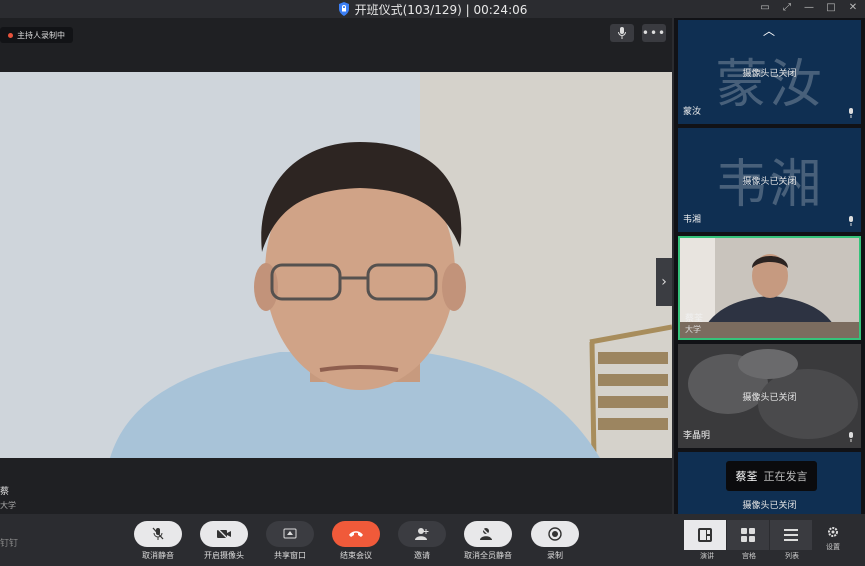 This screenshot has height=566, width=865. Describe the element at coordinates (707, 556) in the screenshot. I see `view-label: 演讲` at that location.